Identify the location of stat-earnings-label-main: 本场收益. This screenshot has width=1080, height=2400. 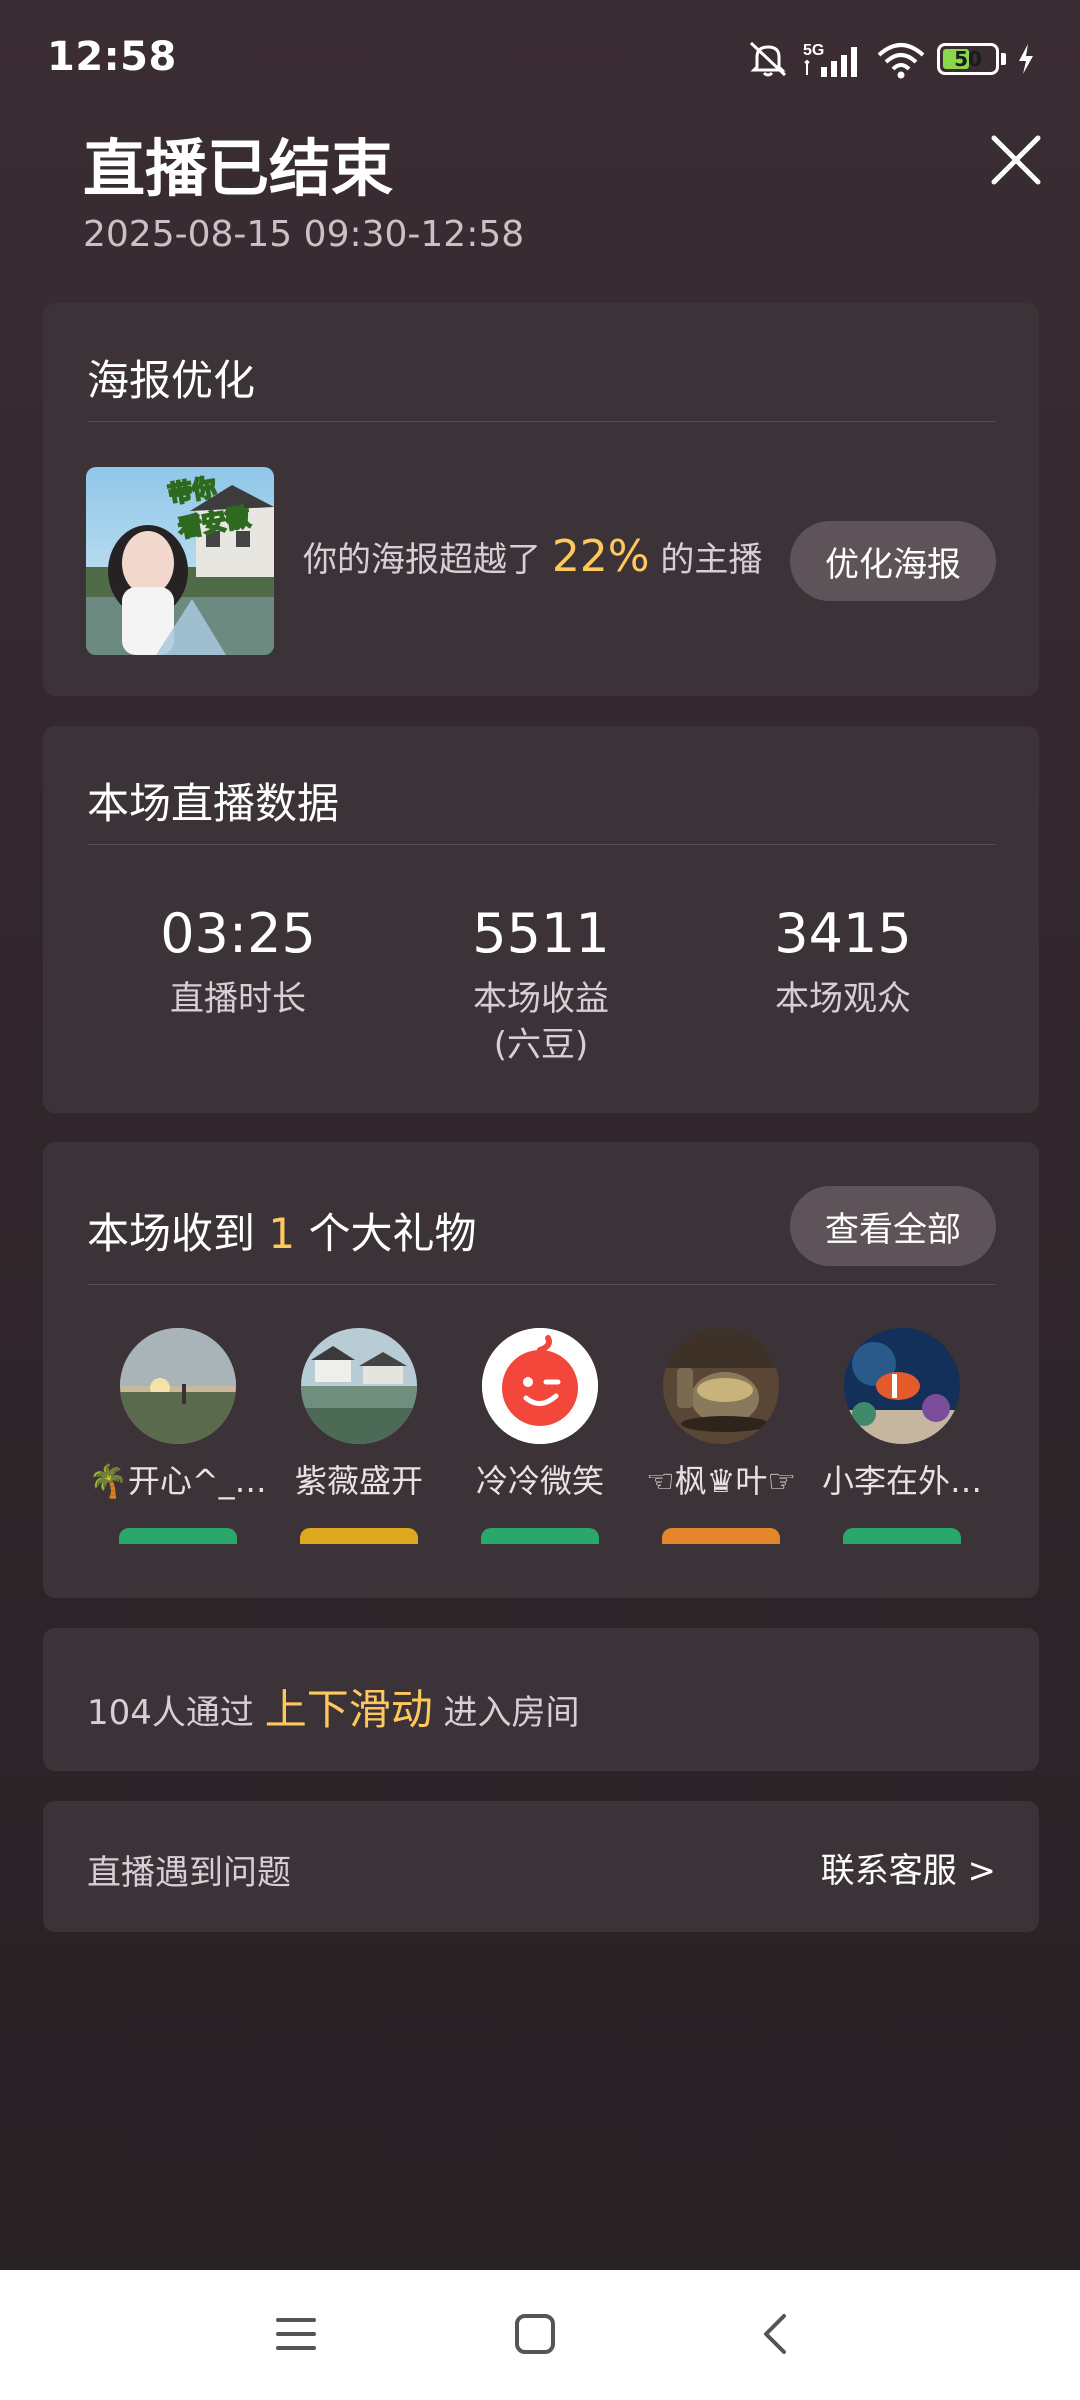
(541, 999).